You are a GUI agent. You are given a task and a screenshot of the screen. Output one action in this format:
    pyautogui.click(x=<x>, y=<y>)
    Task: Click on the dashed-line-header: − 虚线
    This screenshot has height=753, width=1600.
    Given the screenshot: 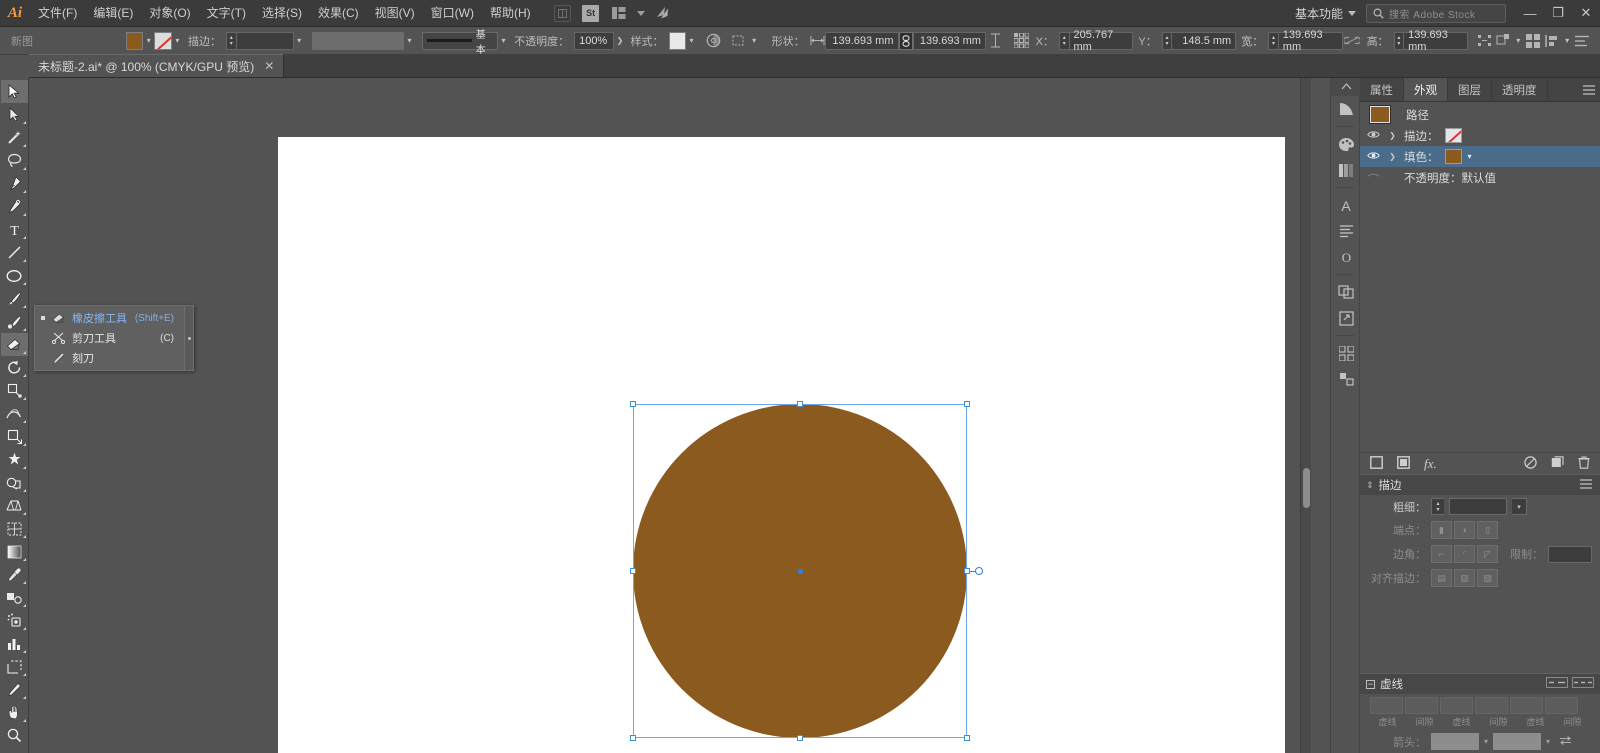 What is the action you would take?
    pyautogui.click(x=1480, y=683)
    